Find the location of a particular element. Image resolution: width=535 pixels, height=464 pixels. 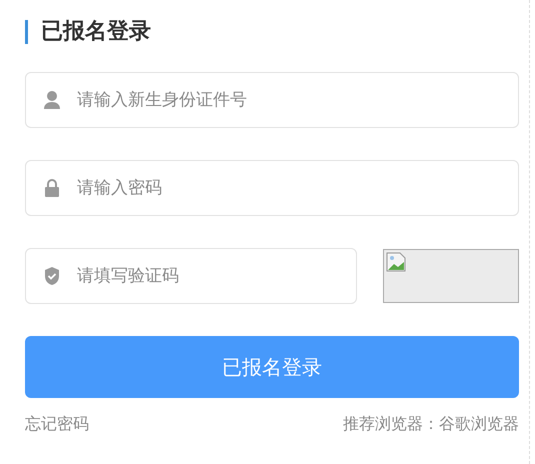

broken-image-icon is located at coordinates (396, 262).